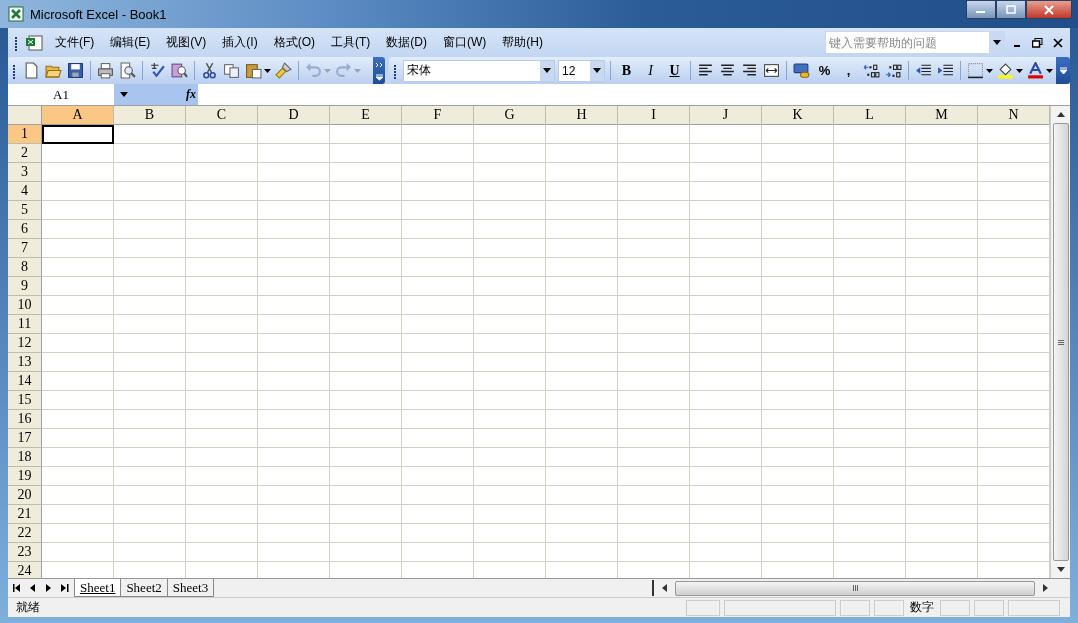 The width and height of the screenshot is (1078, 623). What do you see at coordinates (124, 94) in the screenshot?
I see `caret-icon` at bounding box center [124, 94].